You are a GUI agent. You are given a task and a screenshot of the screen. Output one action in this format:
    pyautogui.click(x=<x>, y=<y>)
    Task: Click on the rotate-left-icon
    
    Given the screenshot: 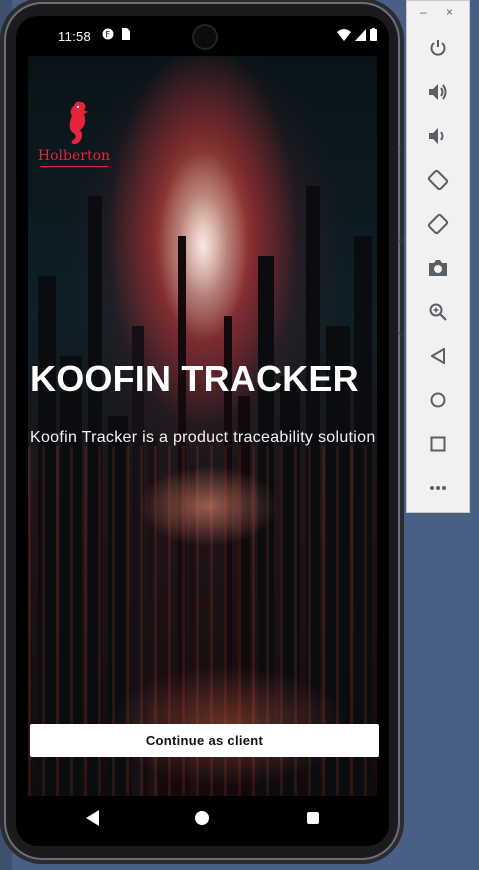 What is the action you would take?
    pyautogui.click(x=438, y=180)
    